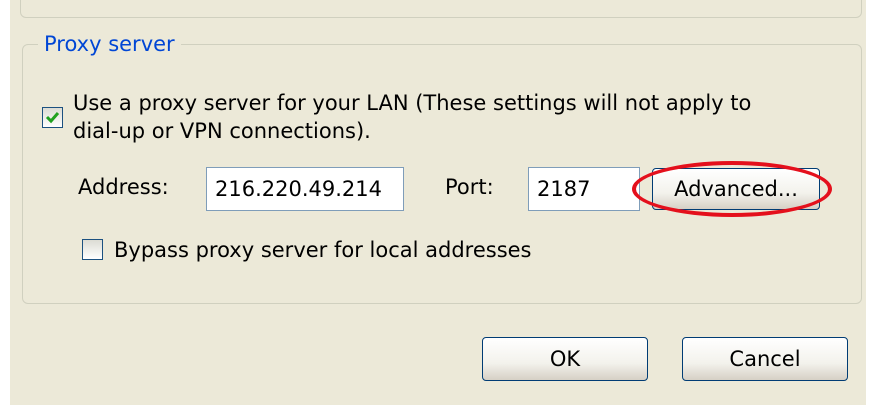 This screenshot has height=405, width=874. Describe the element at coordinates (584, 189) in the screenshot. I see `port-field` at that location.